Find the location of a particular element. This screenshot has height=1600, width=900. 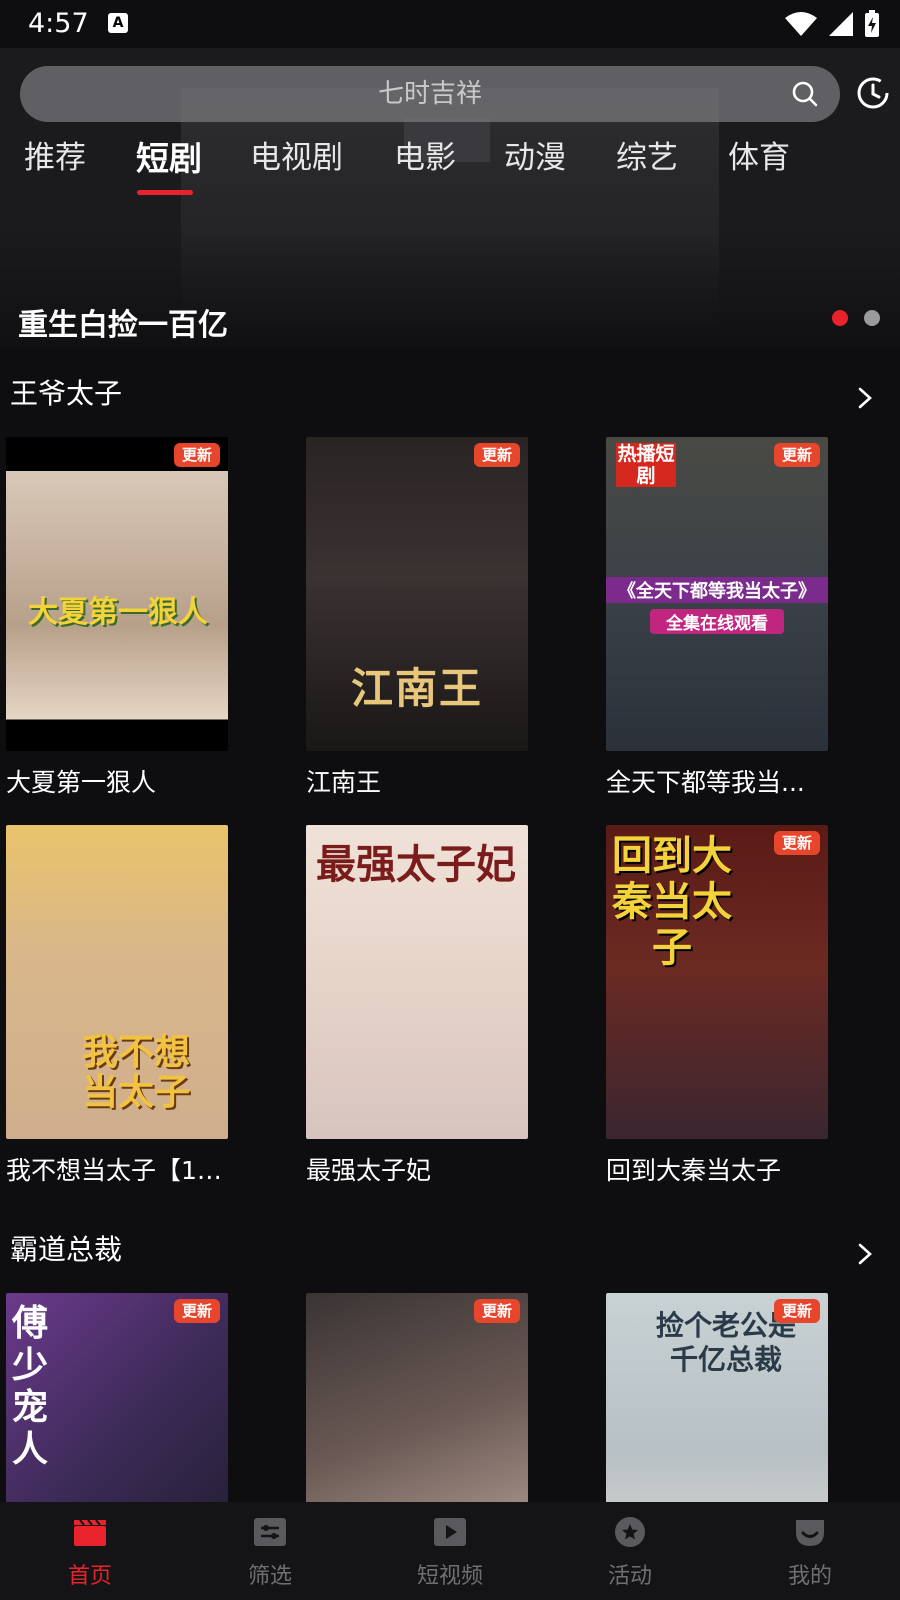

status-bar: 4:57 A is located at coordinates (450, 24).